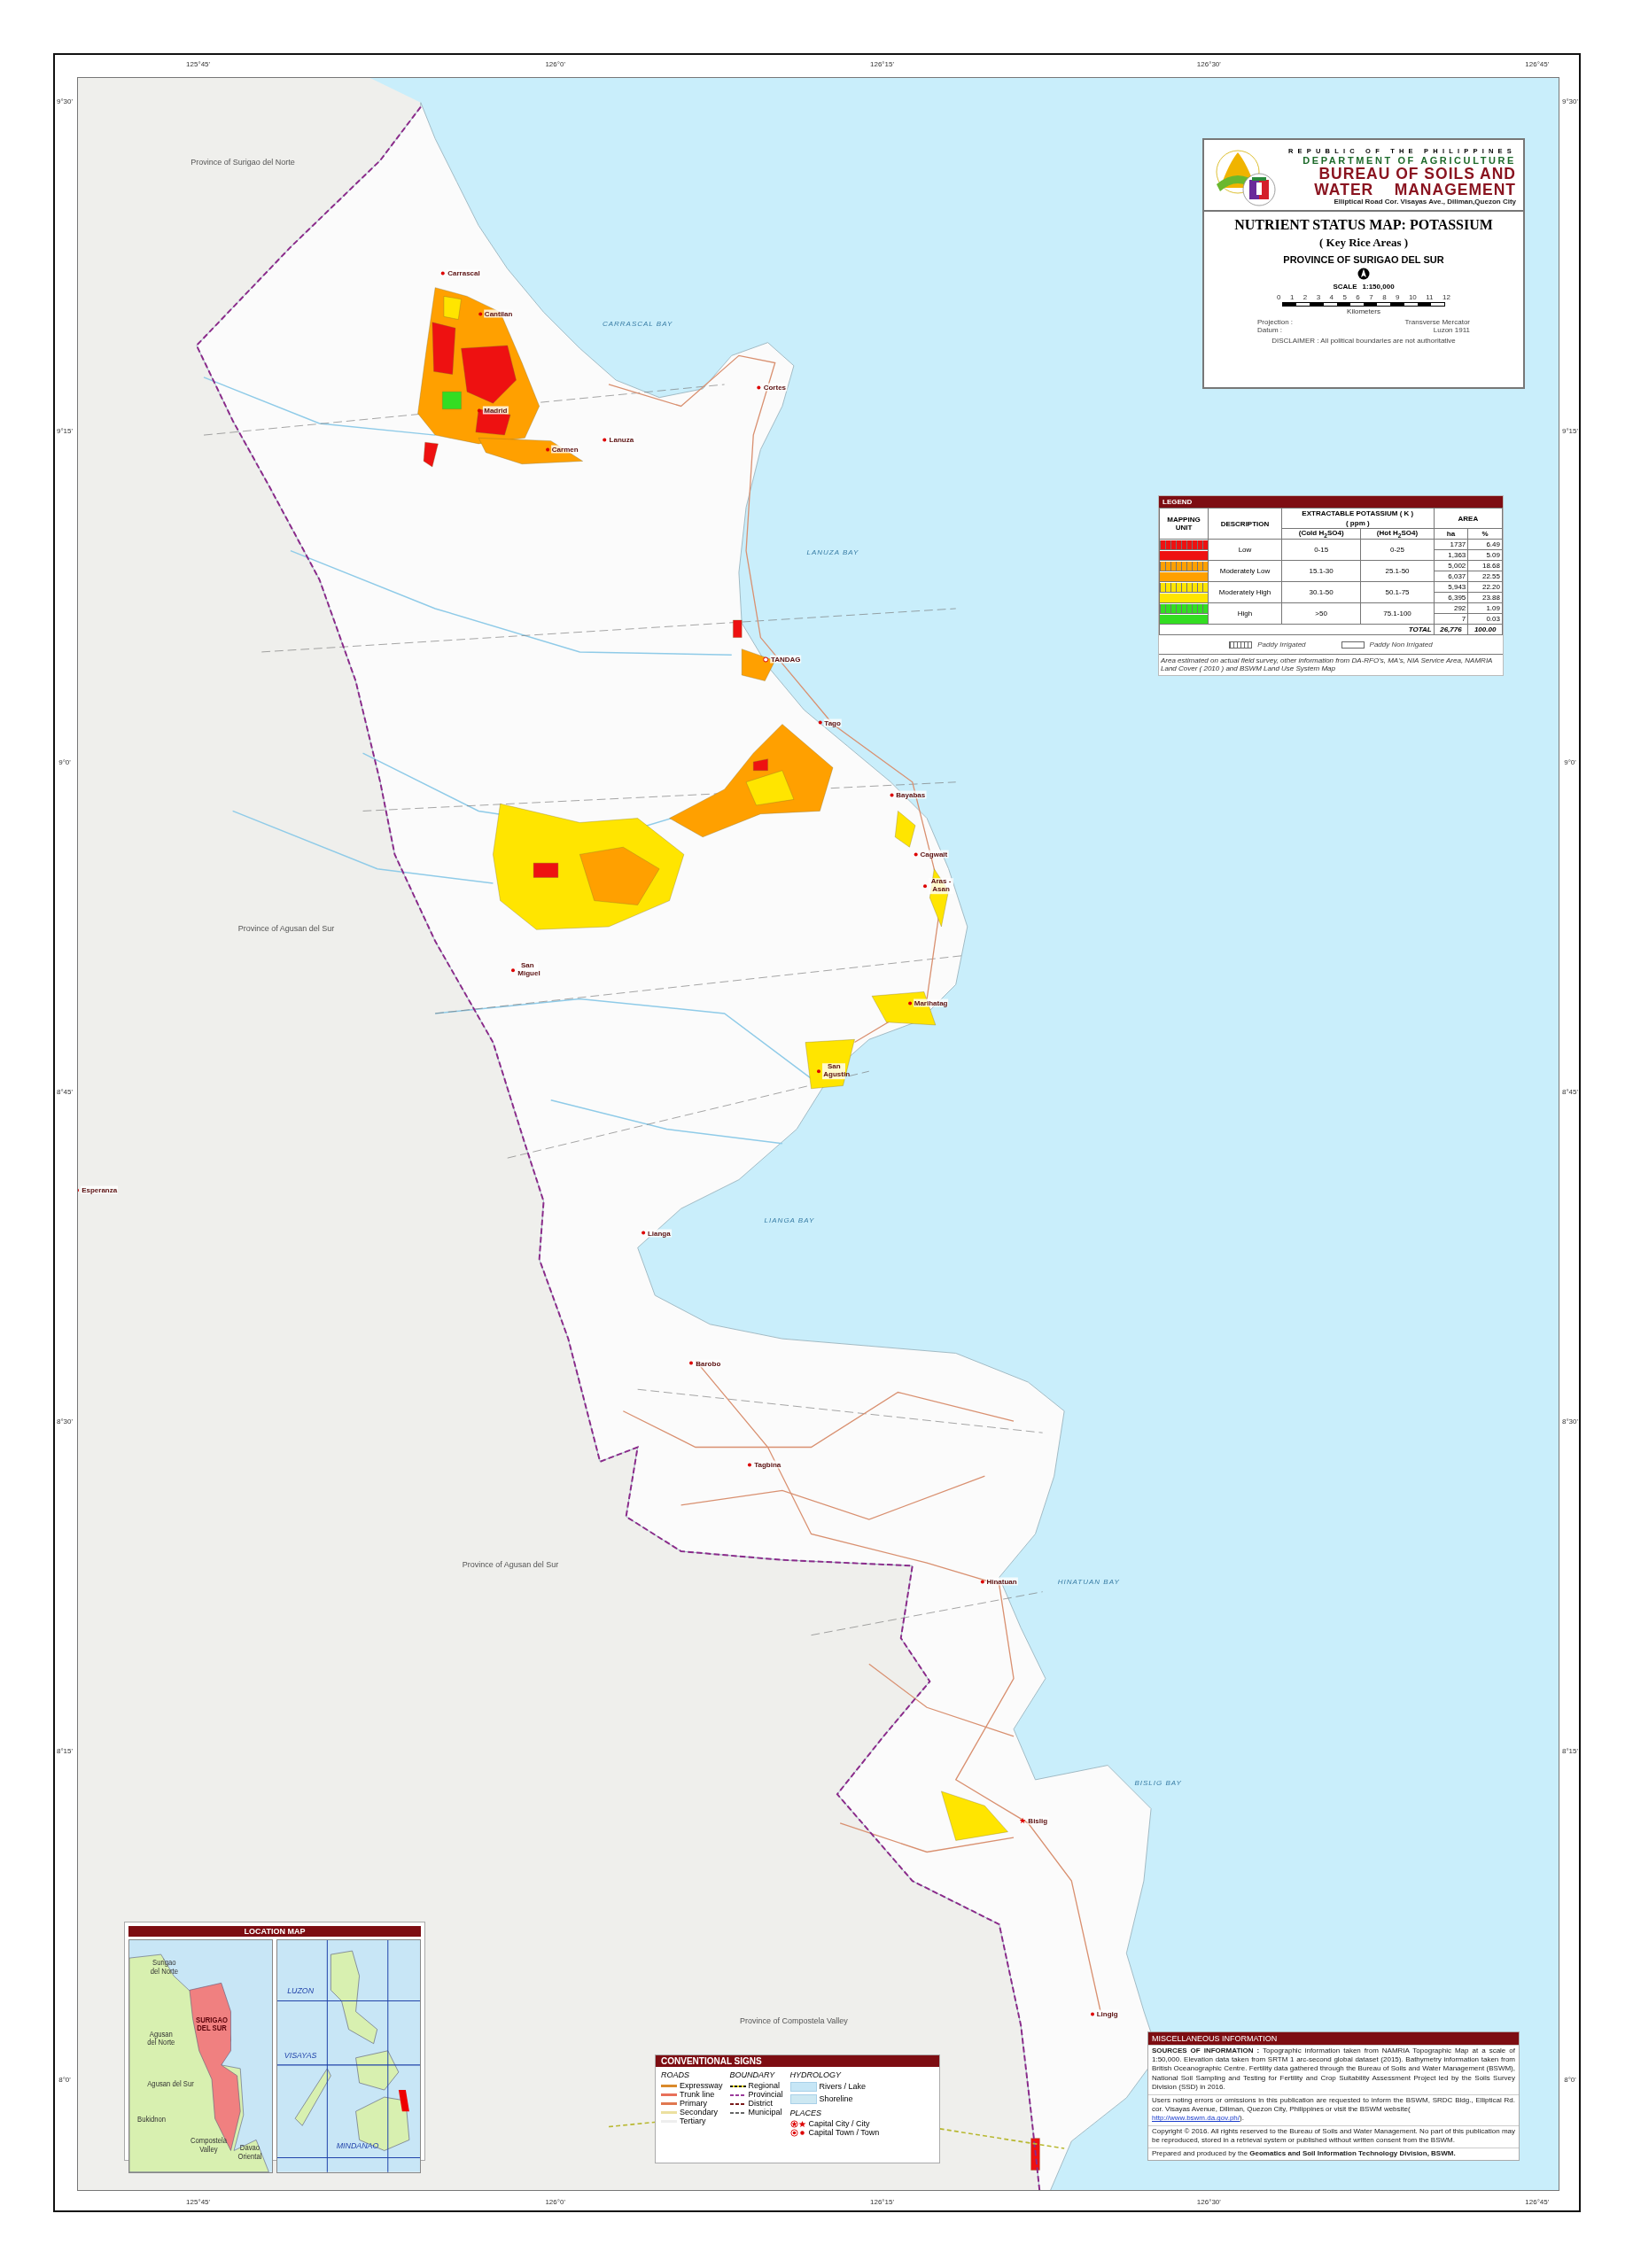 This screenshot has height=2268, width=1633. I want to click on scale-tick-label: 7, so click(1371, 297).